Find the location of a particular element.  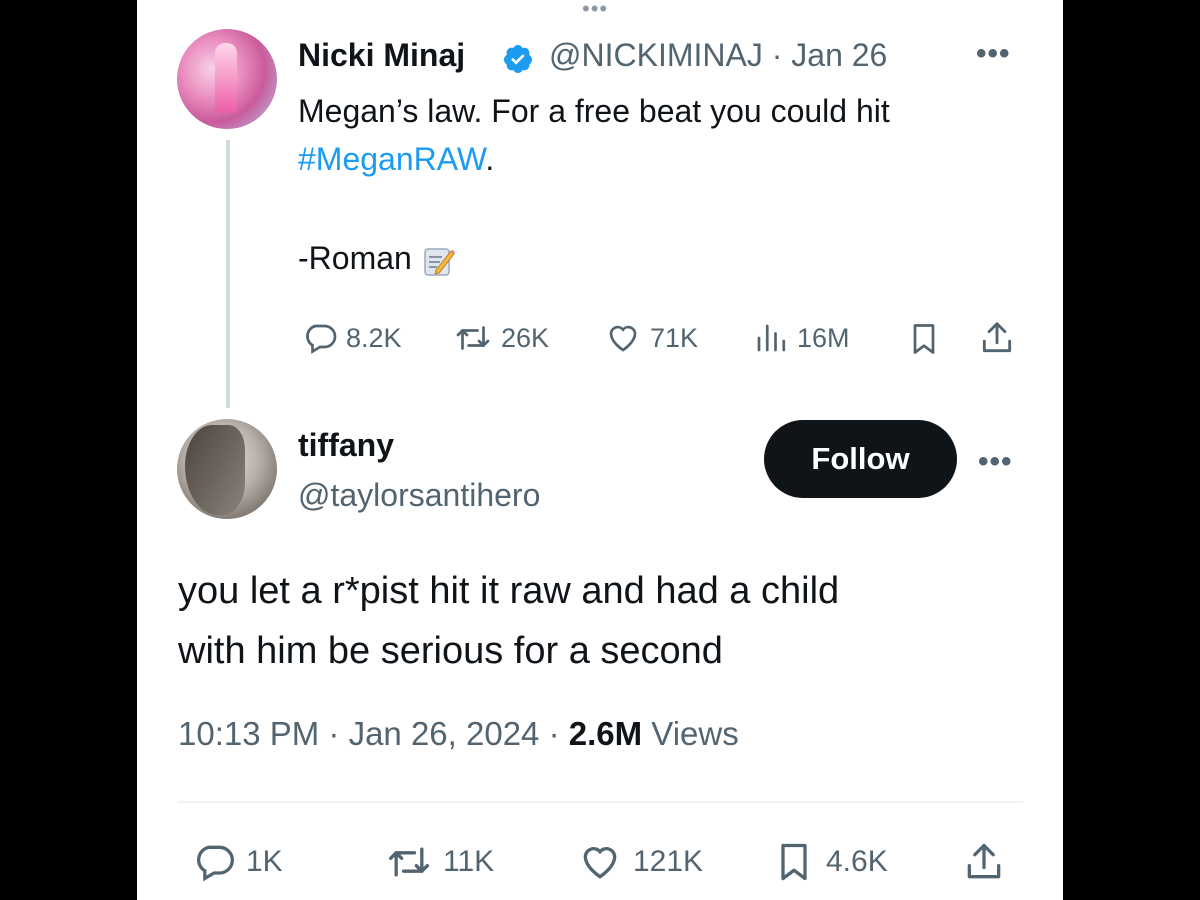

reply-more-options-icon: ••• is located at coordinates (995, 462).